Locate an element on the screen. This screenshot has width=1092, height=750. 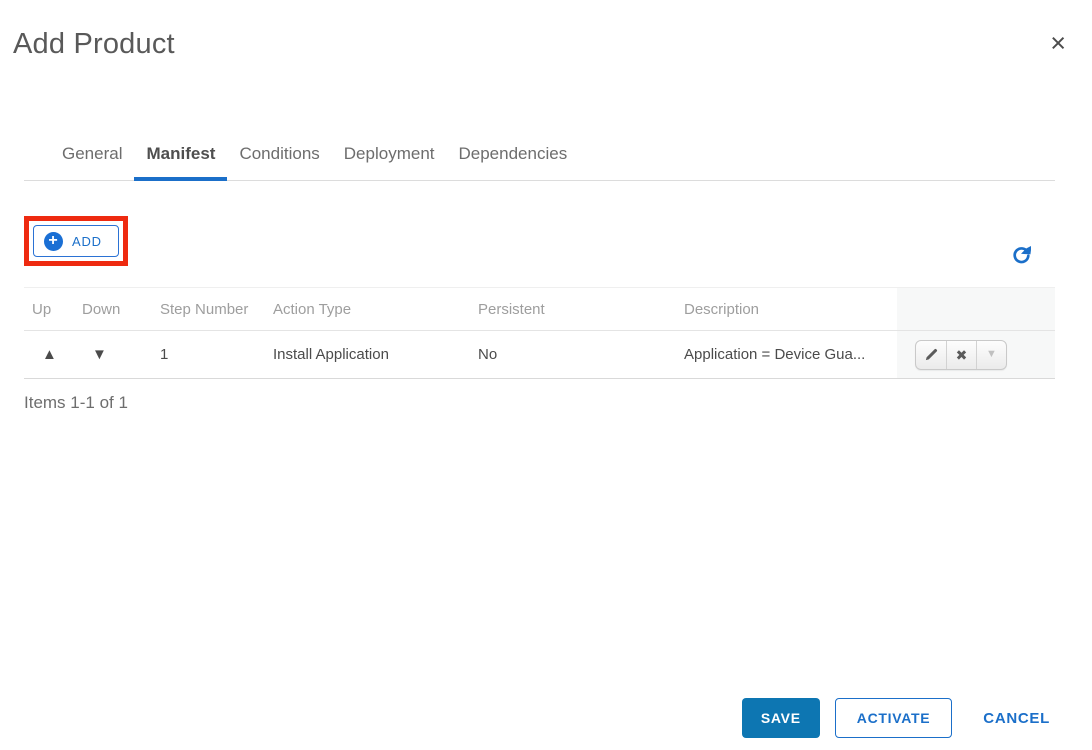
cell-step-number: 1 is located at coordinates (208, 354).